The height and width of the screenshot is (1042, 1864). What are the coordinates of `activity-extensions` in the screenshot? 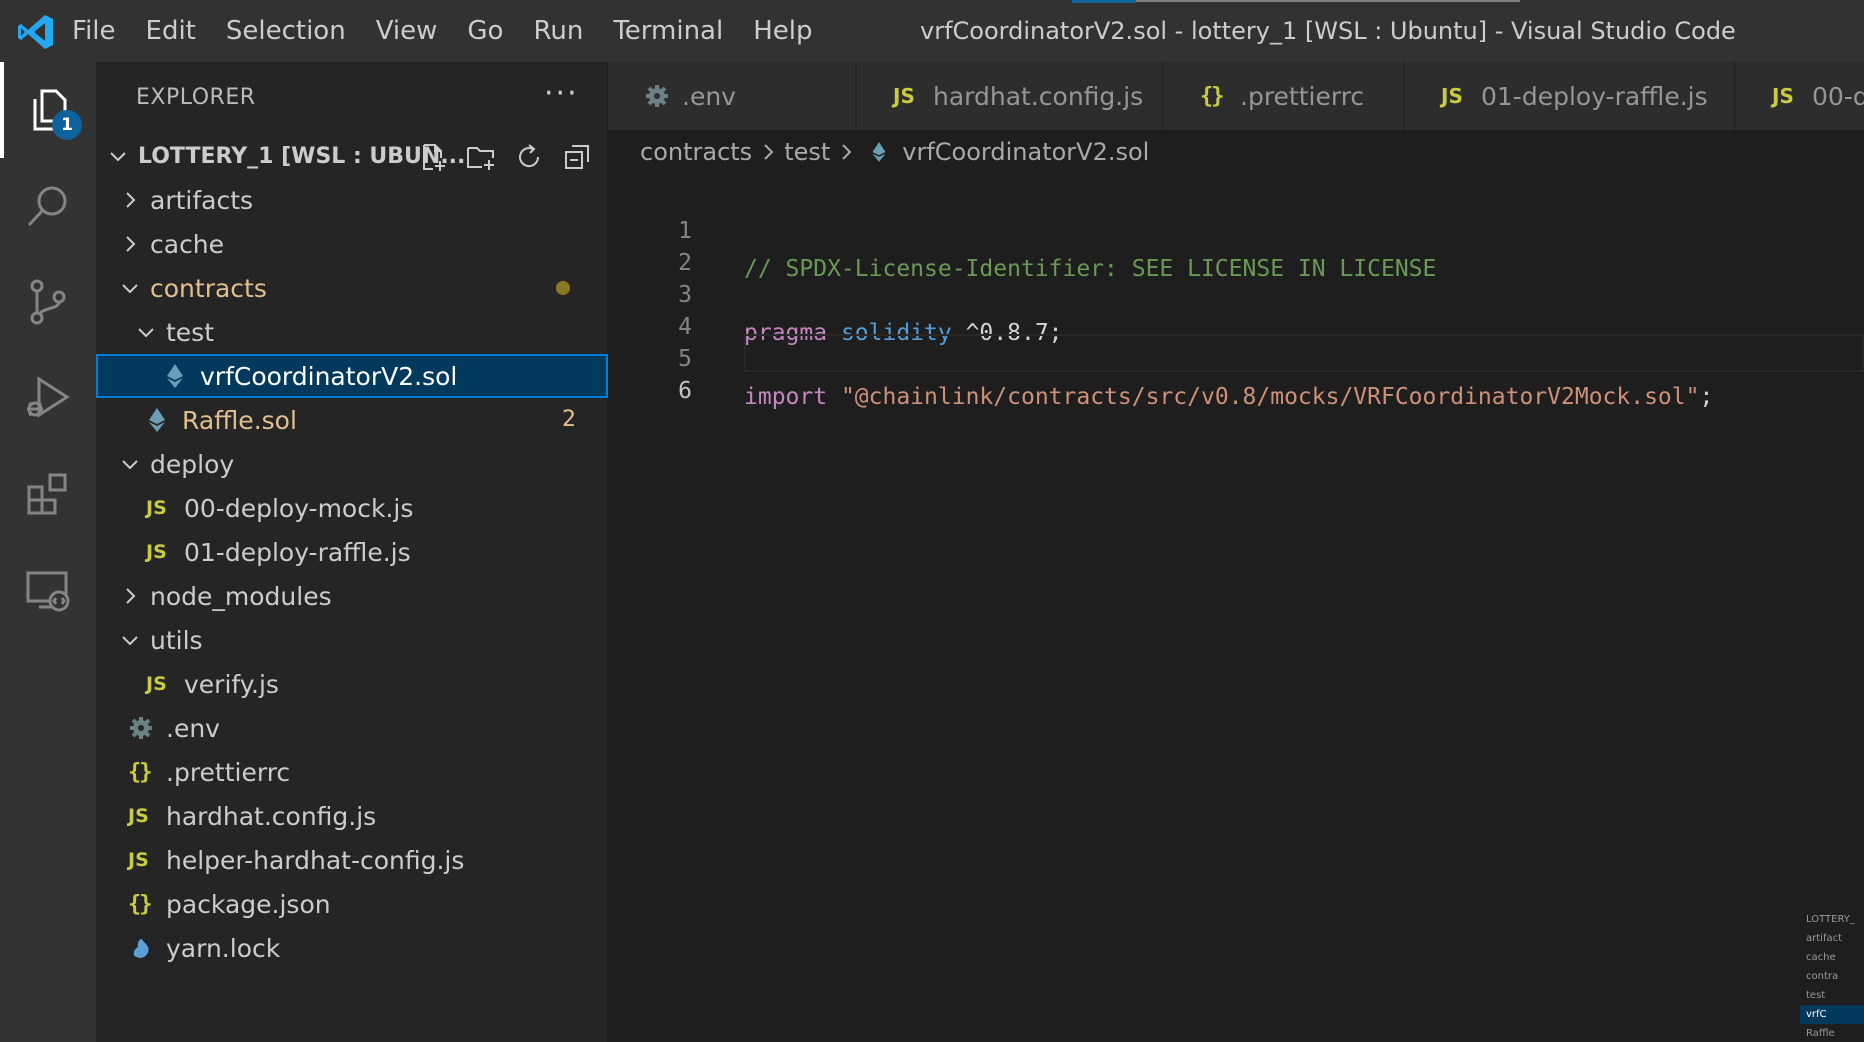 It's located at (48, 494).